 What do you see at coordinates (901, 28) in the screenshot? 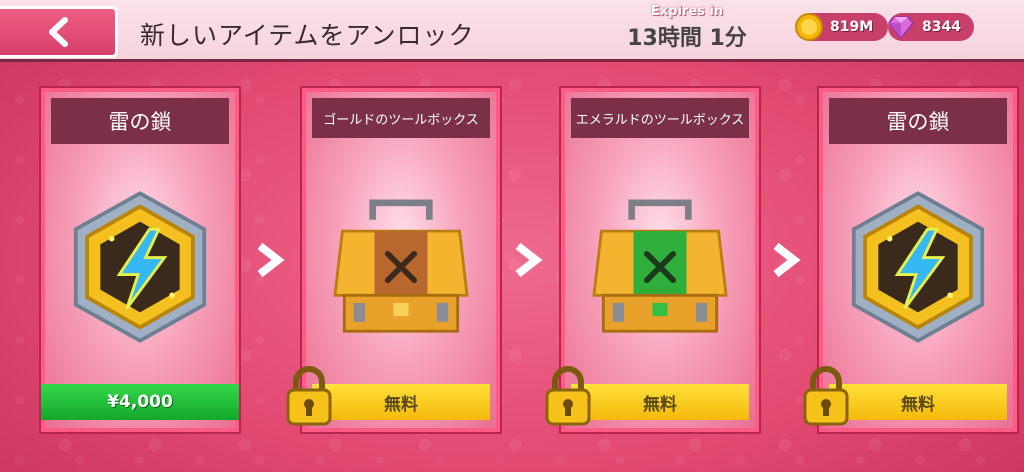
I see `gem-icon` at bounding box center [901, 28].